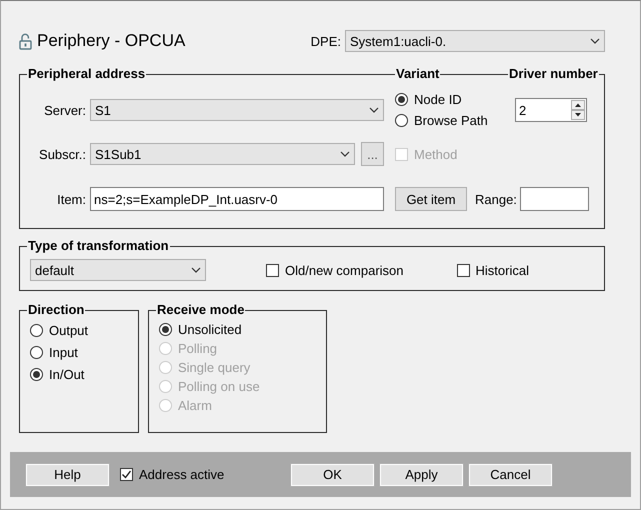 This screenshot has width=641, height=510. Describe the element at coordinates (222, 154) in the screenshot. I see `subscription-dropdown: S1Sub1` at that location.